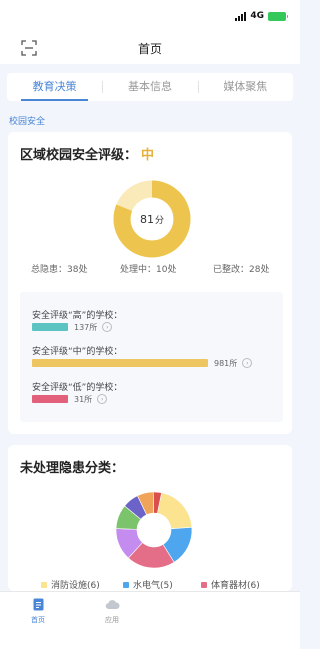 The height and width of the screenshot is (649, 320). What do you see at coordinates (77, 388) in the screenshot?
I see `rating-label: 安全评级“低”的学校：` at bounding box center [77, 388].